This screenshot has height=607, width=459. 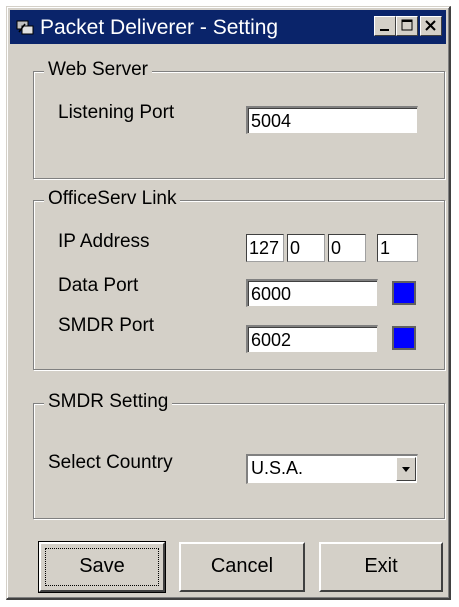 What do you see at coordinates (385, 26) in the screenshot?
I see `minimize-button` at bounding box center [385, 26].